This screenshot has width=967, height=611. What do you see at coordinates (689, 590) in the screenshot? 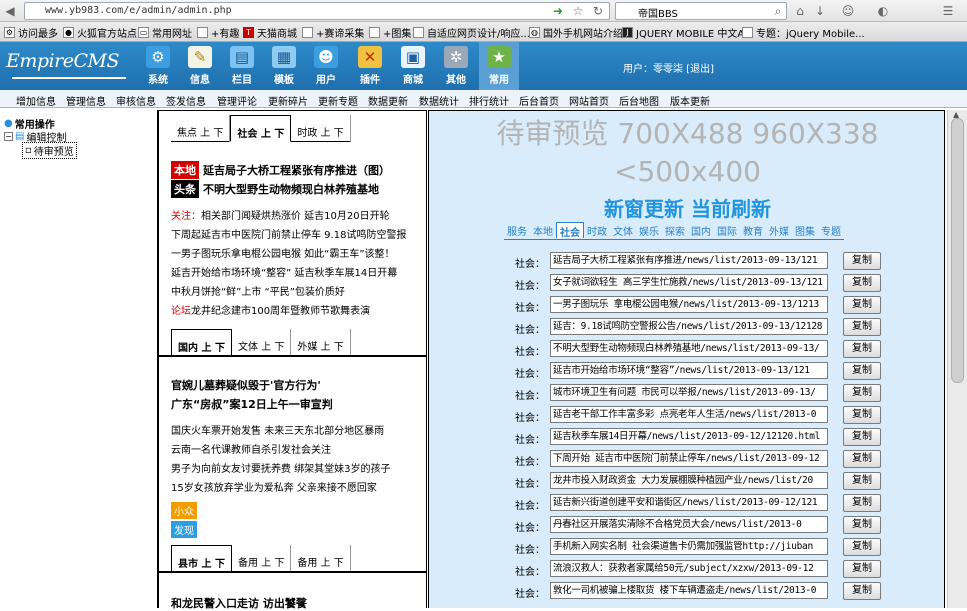
I see `link-field: 敦化一司机被骗上楼取货 楼下车辆遭盗走/news/list/2013-0` at bounding box center [689, 590].